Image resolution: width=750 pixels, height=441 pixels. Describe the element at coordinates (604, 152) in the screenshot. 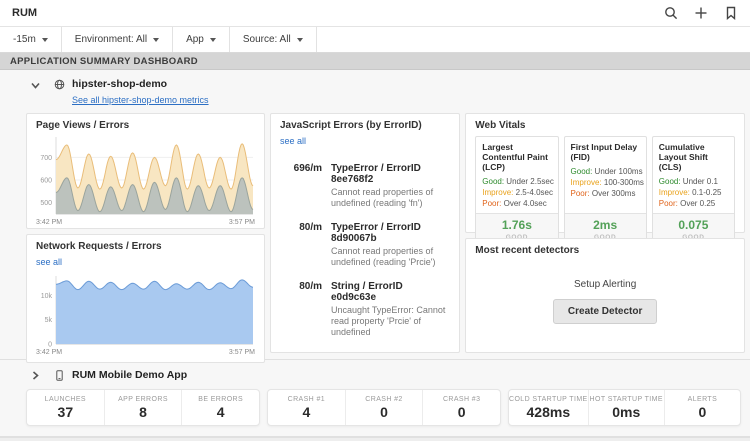

I see `vital-title: First Input Delay (FID)` at that location.